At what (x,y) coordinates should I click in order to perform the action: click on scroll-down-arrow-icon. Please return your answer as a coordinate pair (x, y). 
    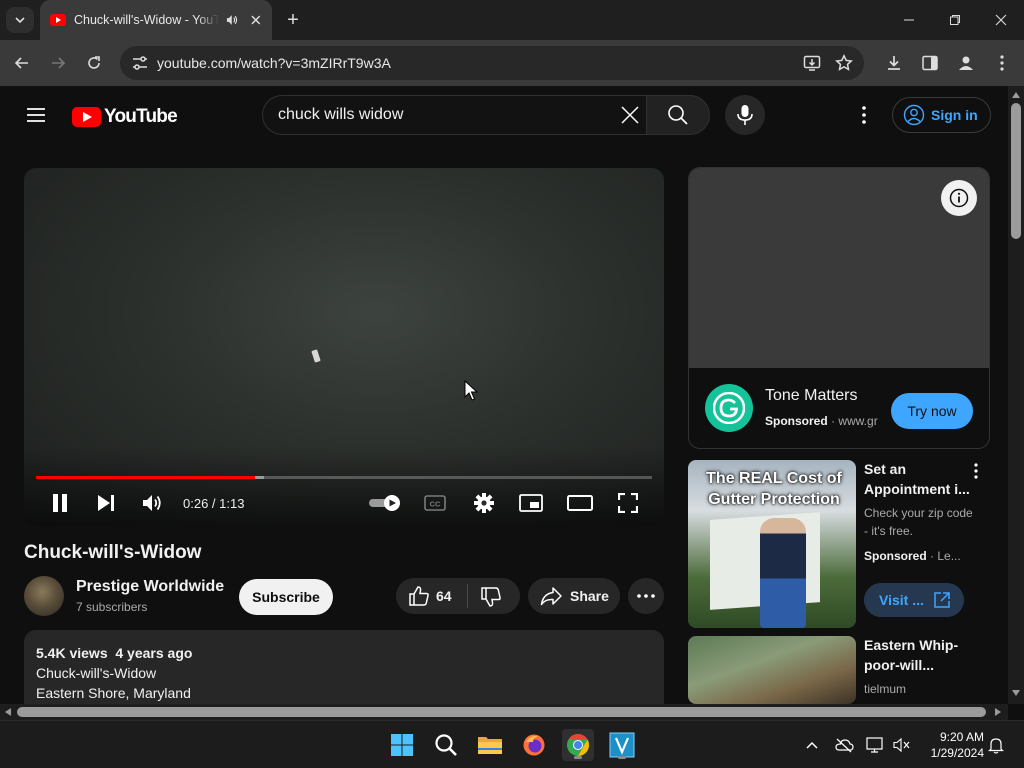
    Looking at the image, I should click on (1016, 693).